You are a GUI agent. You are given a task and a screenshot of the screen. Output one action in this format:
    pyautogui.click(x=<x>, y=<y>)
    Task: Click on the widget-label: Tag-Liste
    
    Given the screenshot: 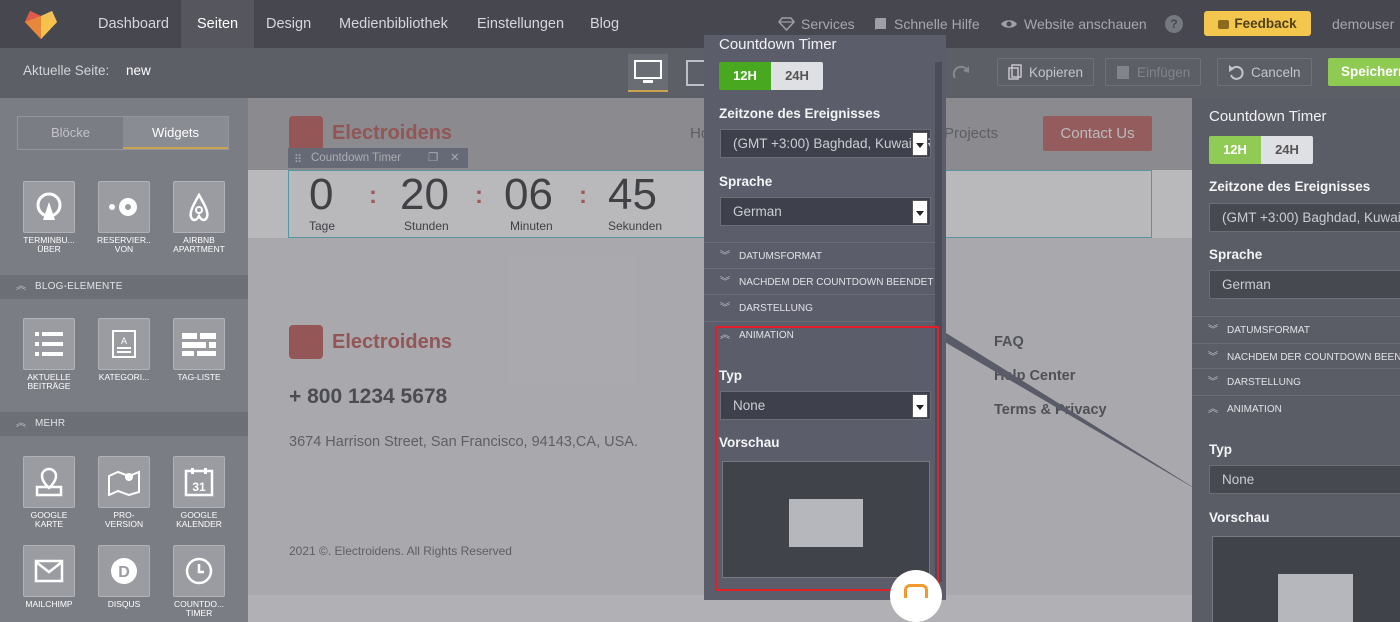 What is the action you would take?
    pyautogui.click(x=199, y=377)
    